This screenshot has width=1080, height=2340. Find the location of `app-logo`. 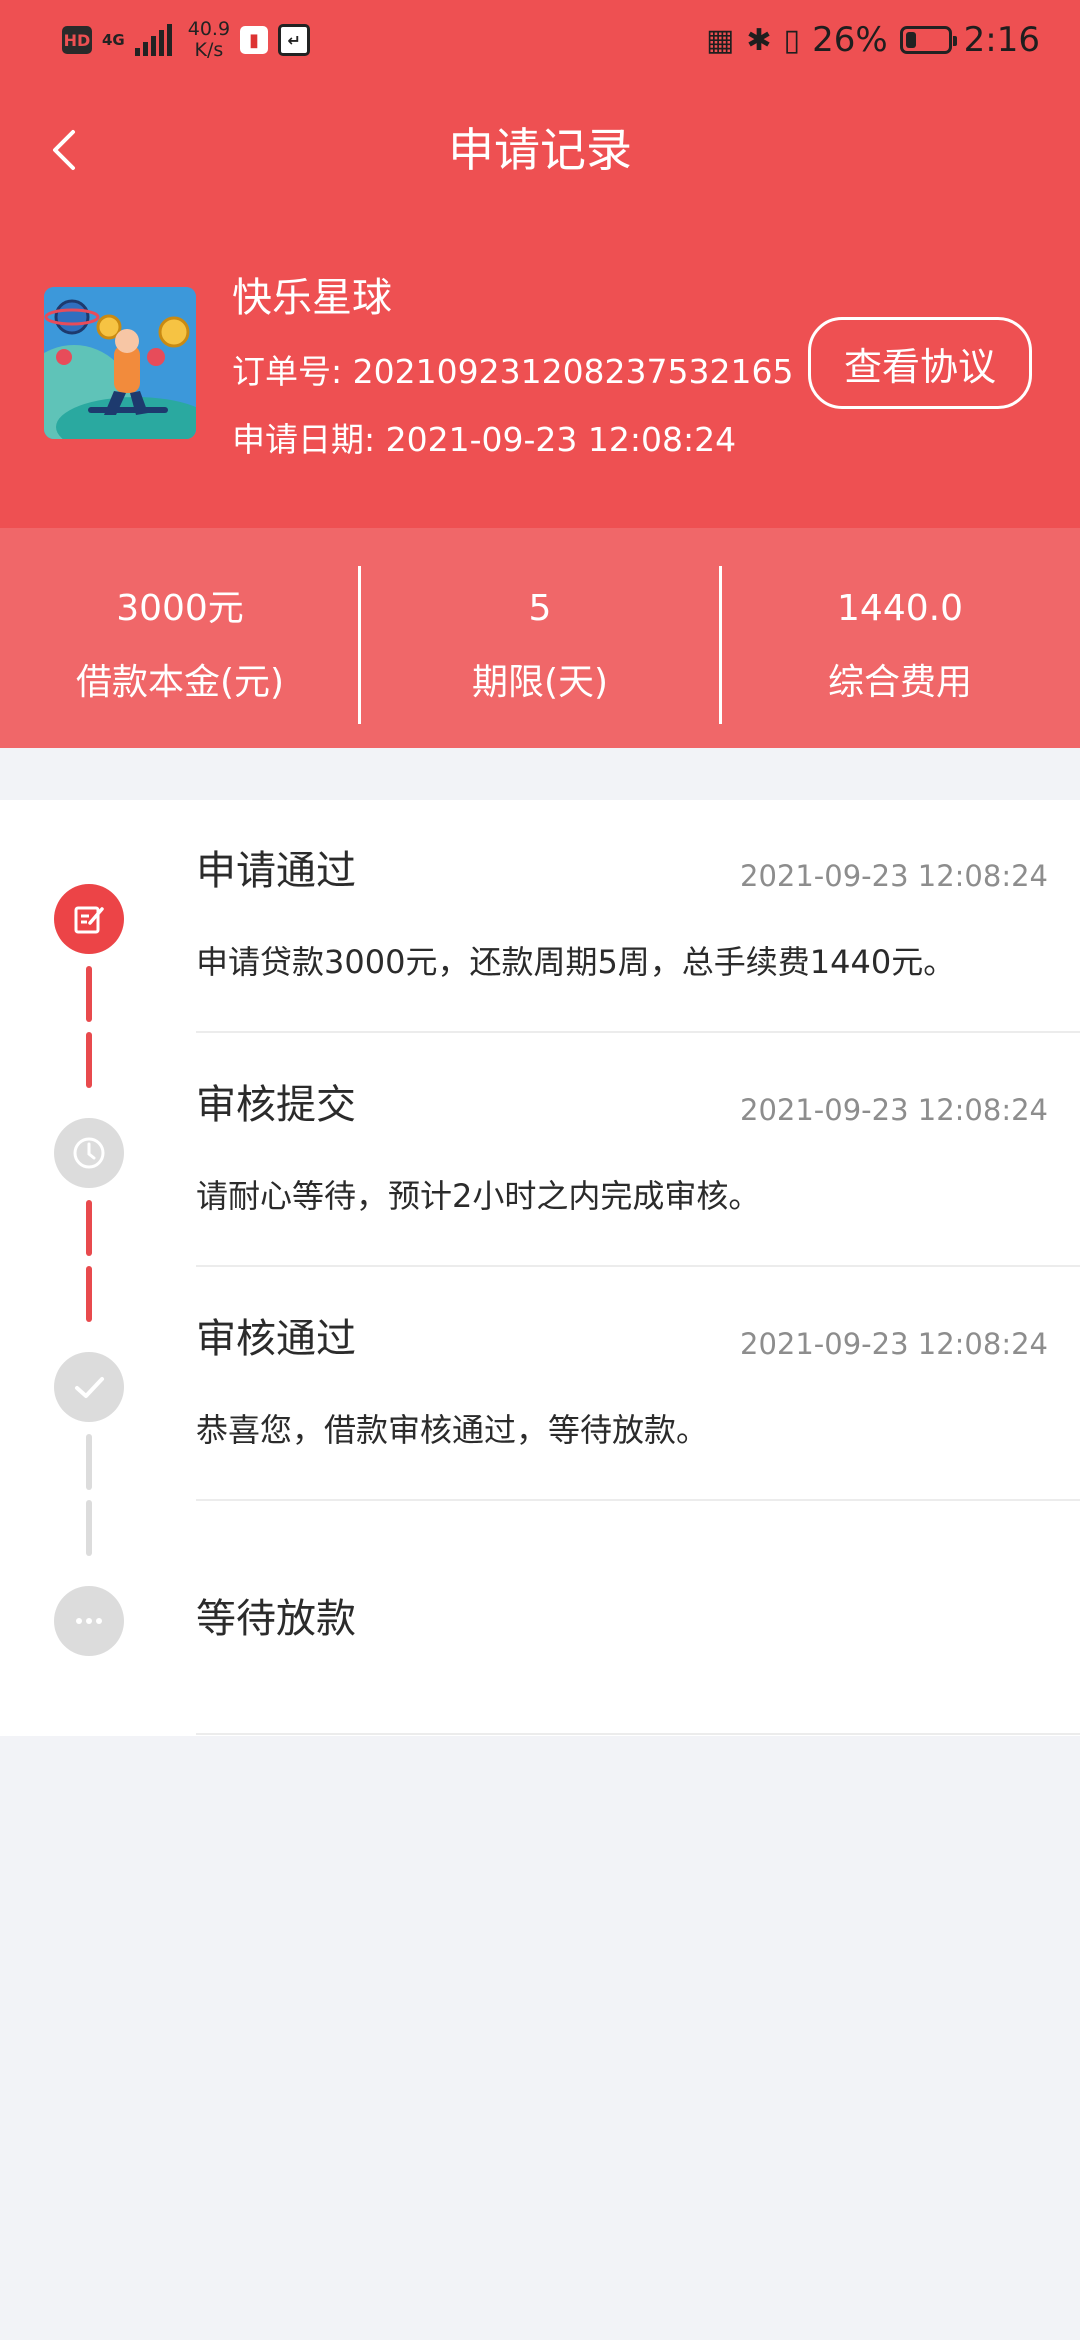

app-logo is located at coordinates (120, 363).